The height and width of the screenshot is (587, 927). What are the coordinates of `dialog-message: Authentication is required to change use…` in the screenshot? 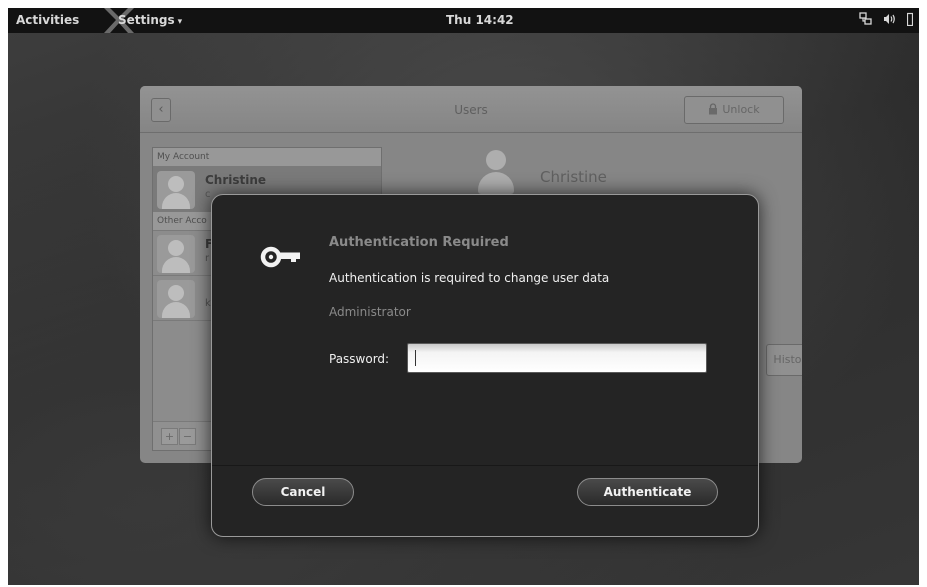 It's located at (469, 278).